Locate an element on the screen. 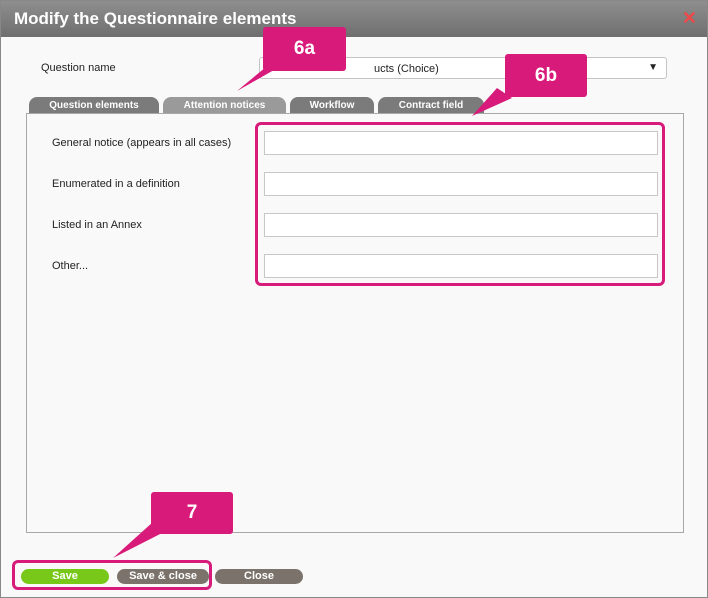  general-notice-input is located at coordinates (461, 143).